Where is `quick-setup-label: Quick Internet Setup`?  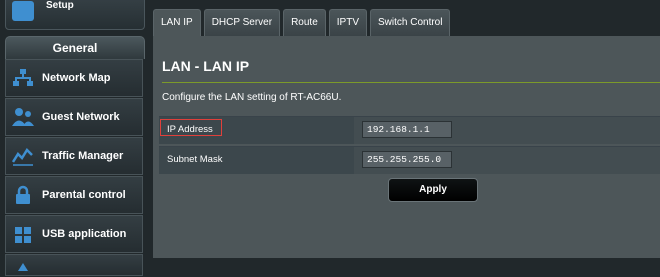 quick-setup-label: Quick Internet Setup is located at coordinates (60, 5).